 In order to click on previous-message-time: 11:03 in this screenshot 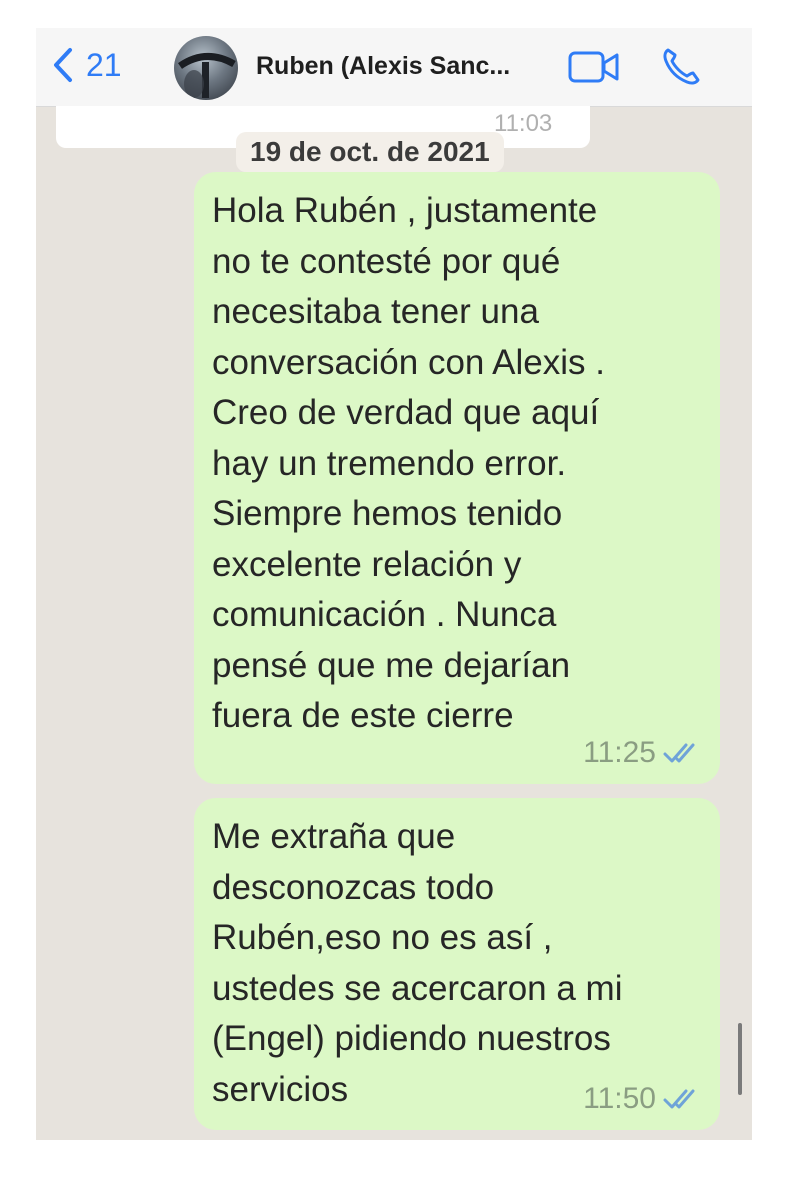, I will do `click(523, 123)`.